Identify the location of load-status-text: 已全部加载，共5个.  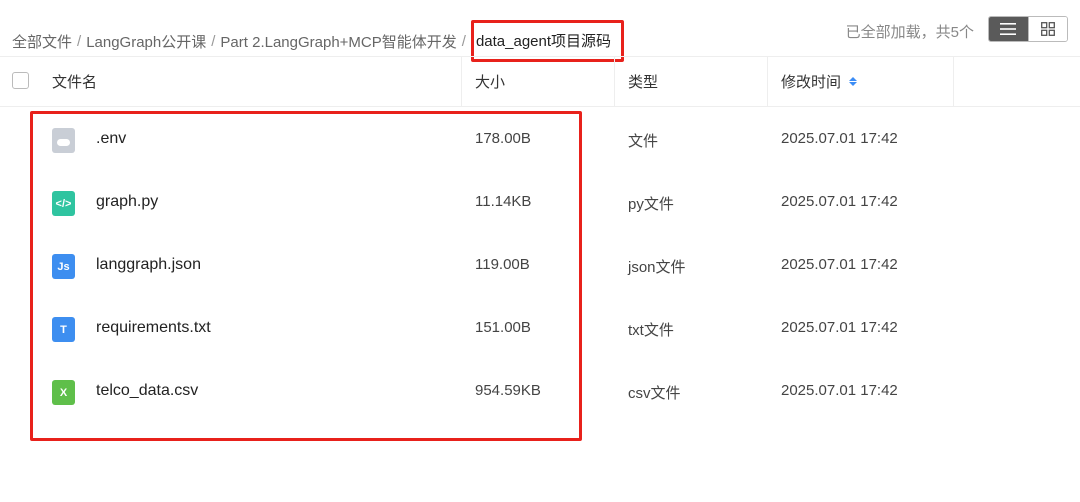
(909, 32).